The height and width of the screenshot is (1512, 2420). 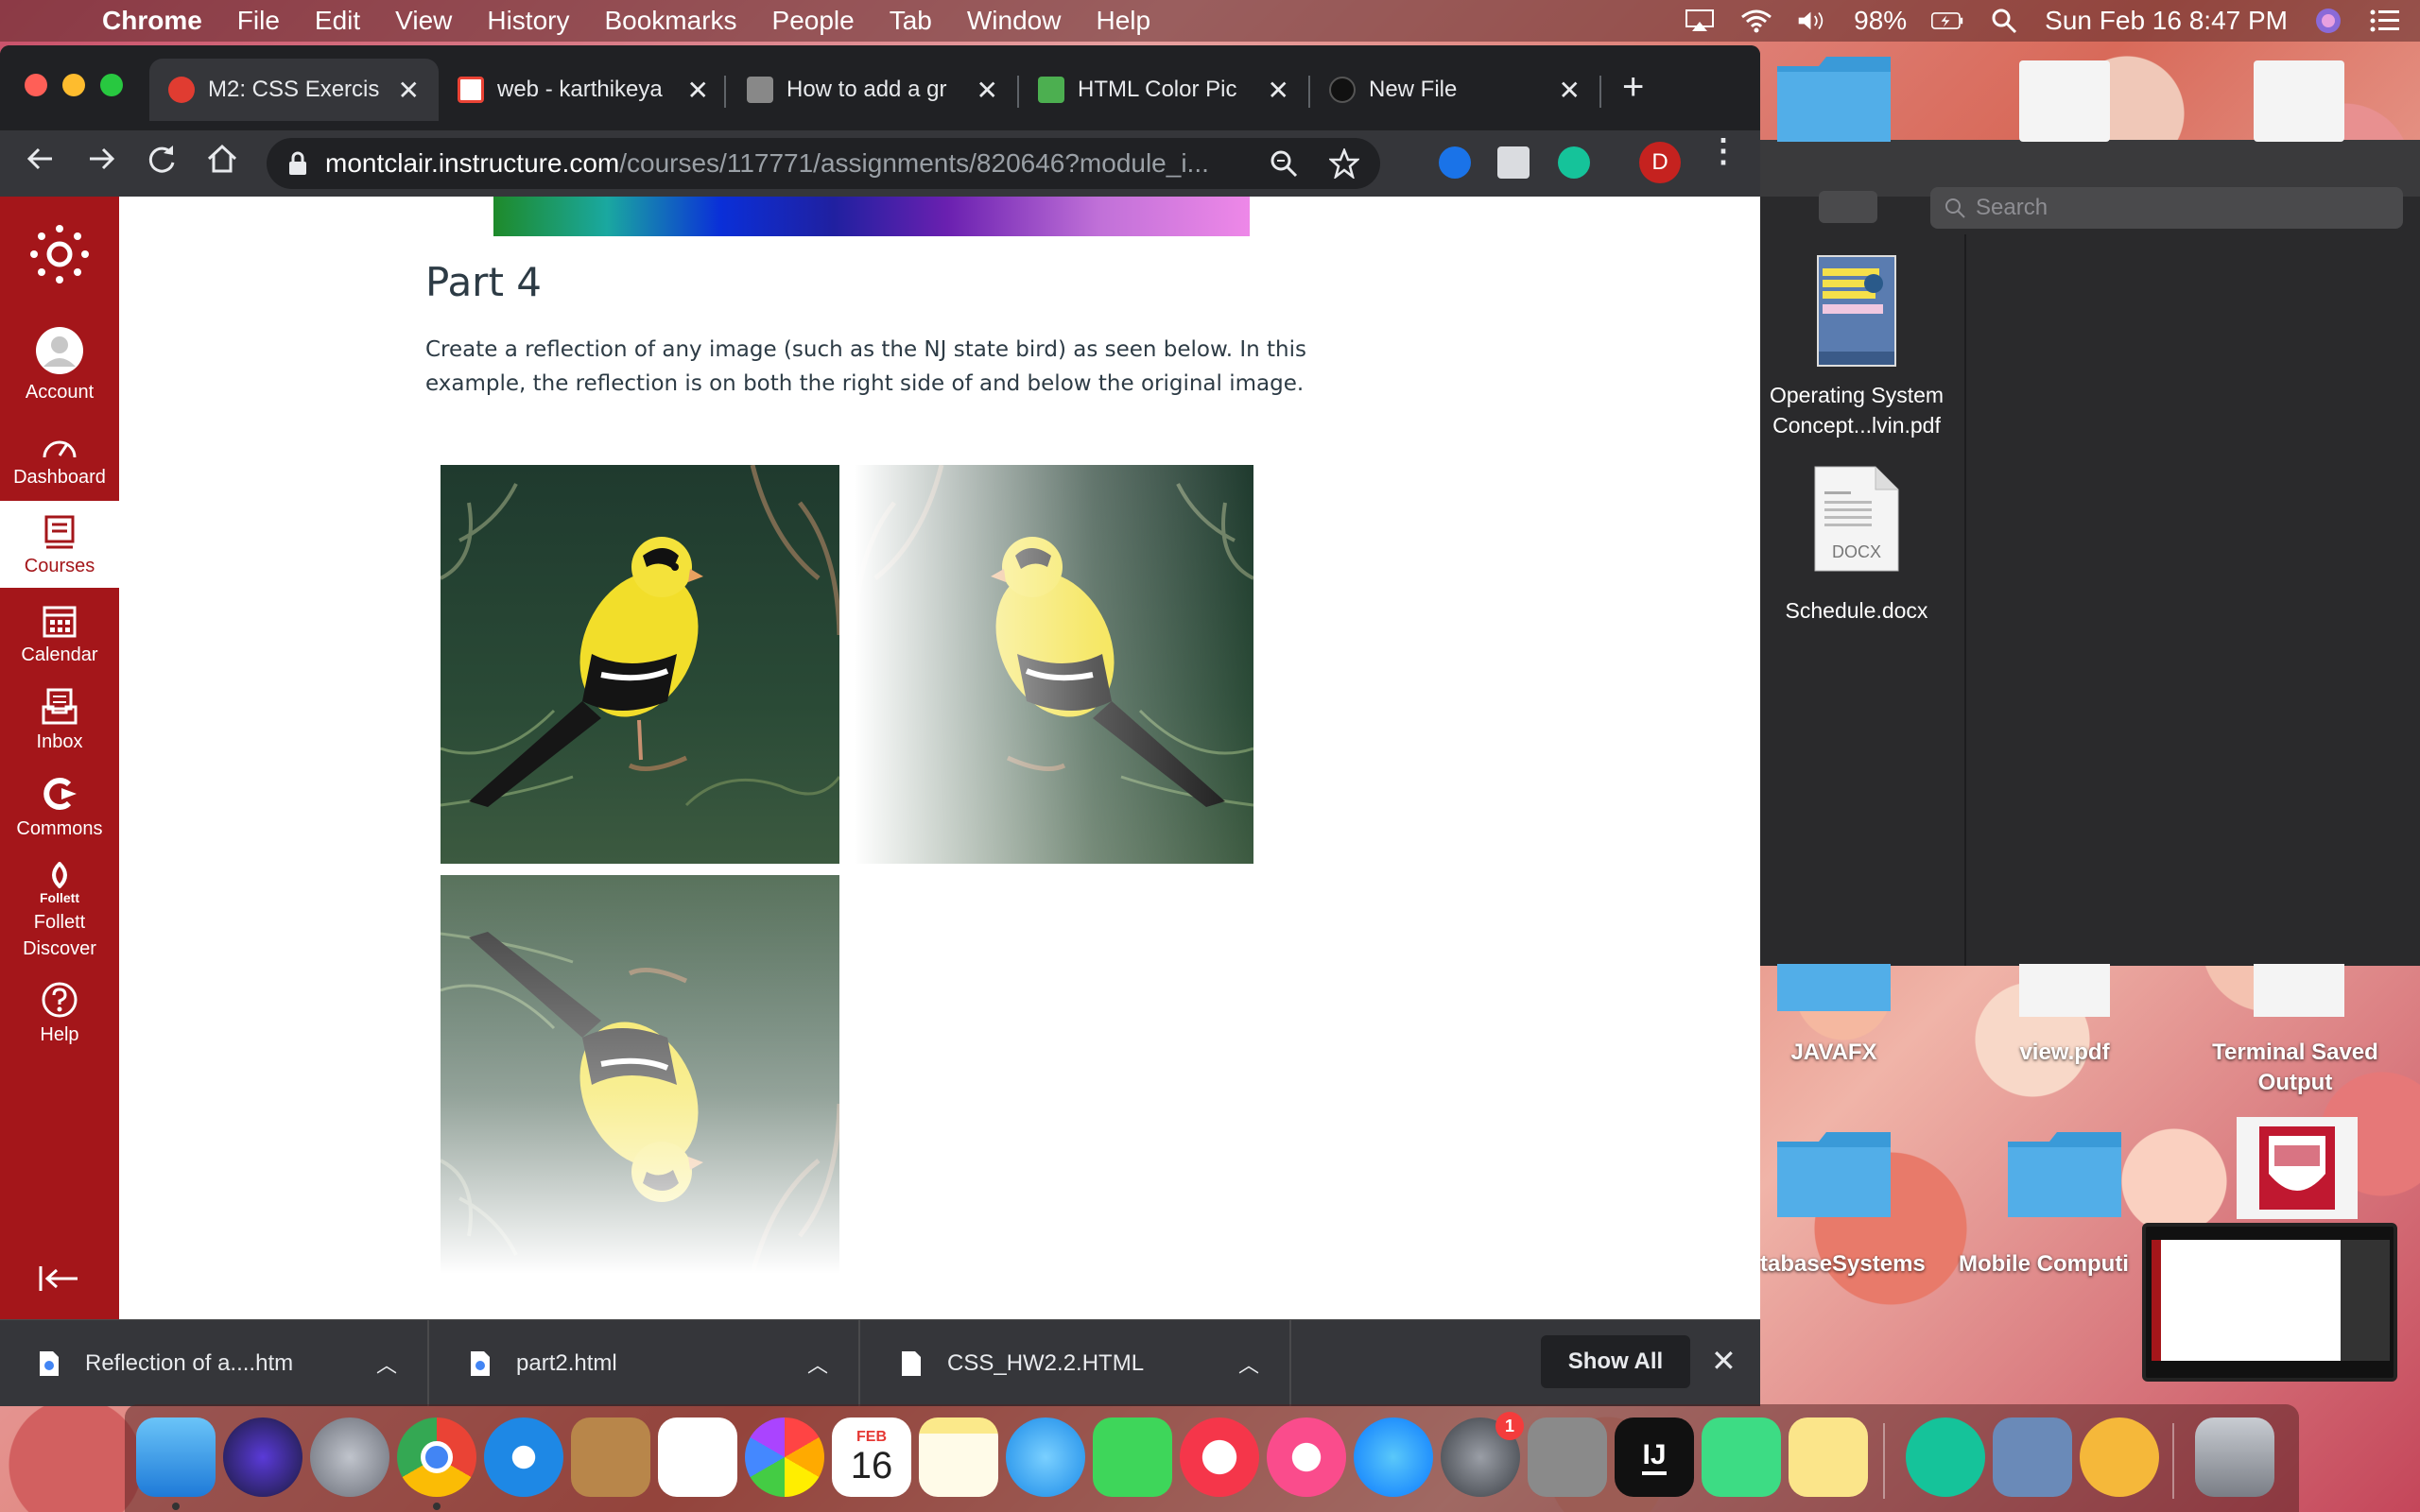 I want to click on pdf-book-icon, so click(x=1857, y=311).